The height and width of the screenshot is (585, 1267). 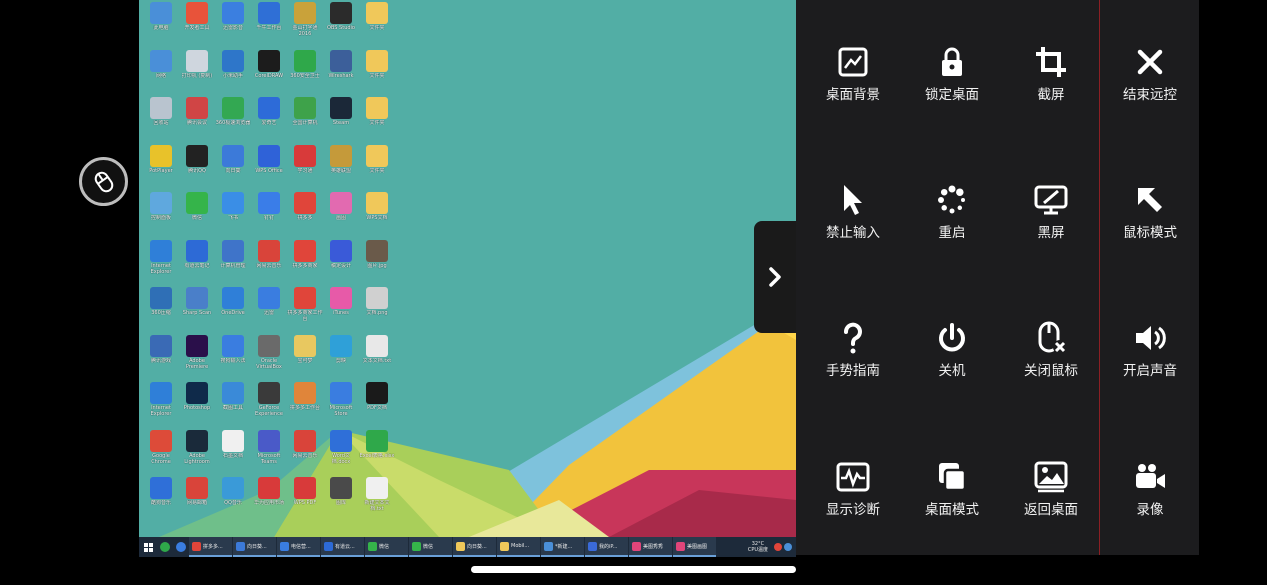 What do you see at coordinates (341, 24) in the screenshot?
I see `desktop-icon: OBS Studio` at bounding box center [341, 24].